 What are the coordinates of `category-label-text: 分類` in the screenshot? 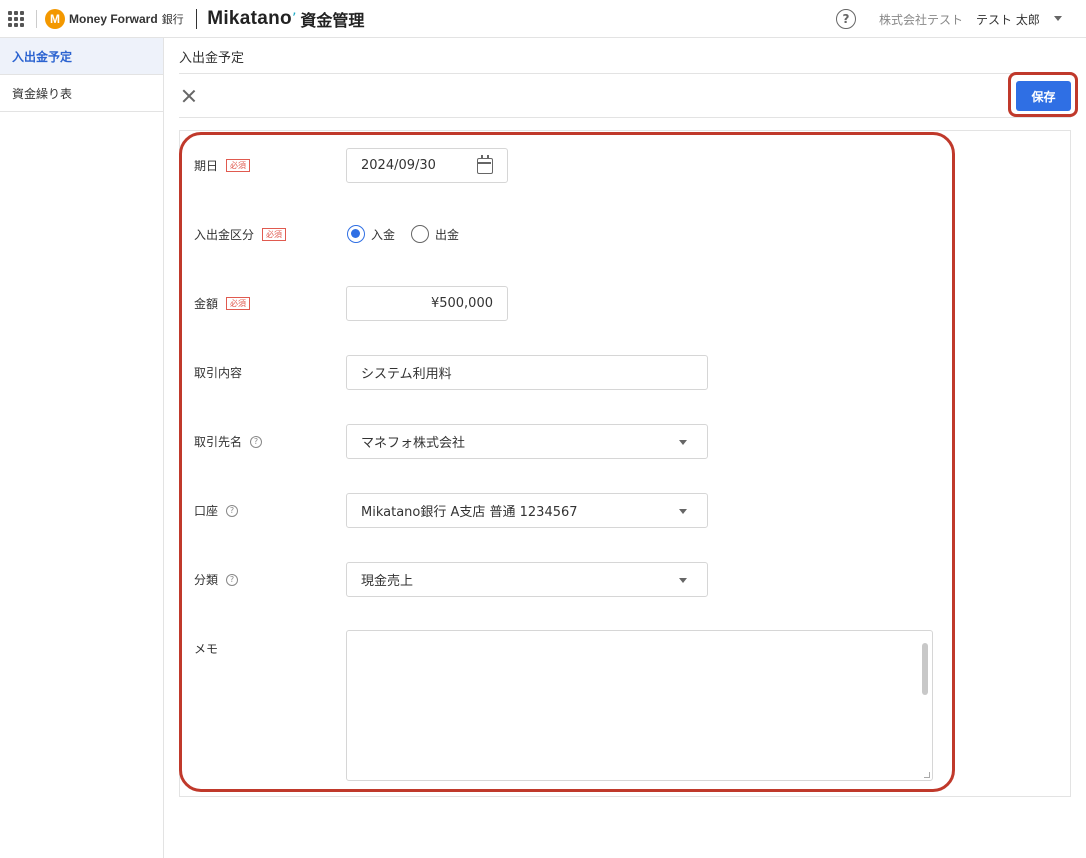 It's located at (206, 580).